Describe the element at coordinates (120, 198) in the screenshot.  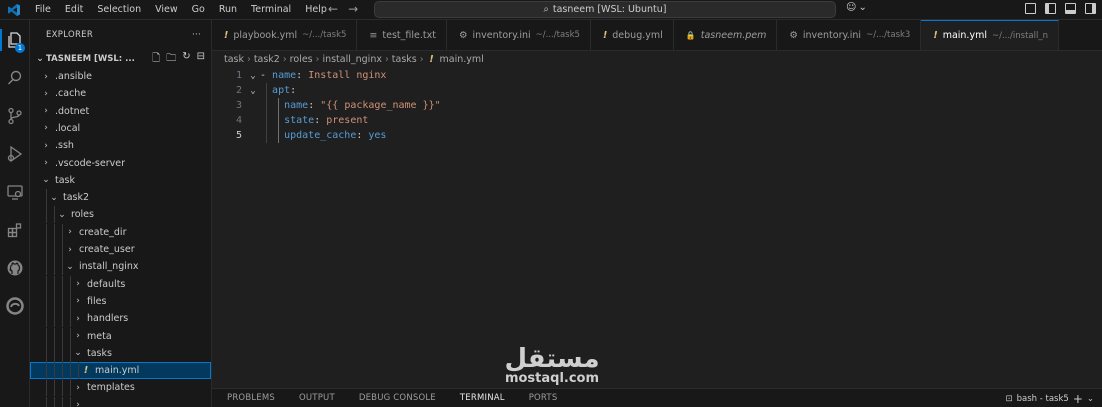
I see `tree-folder-item: ⌄ task2` at that location.